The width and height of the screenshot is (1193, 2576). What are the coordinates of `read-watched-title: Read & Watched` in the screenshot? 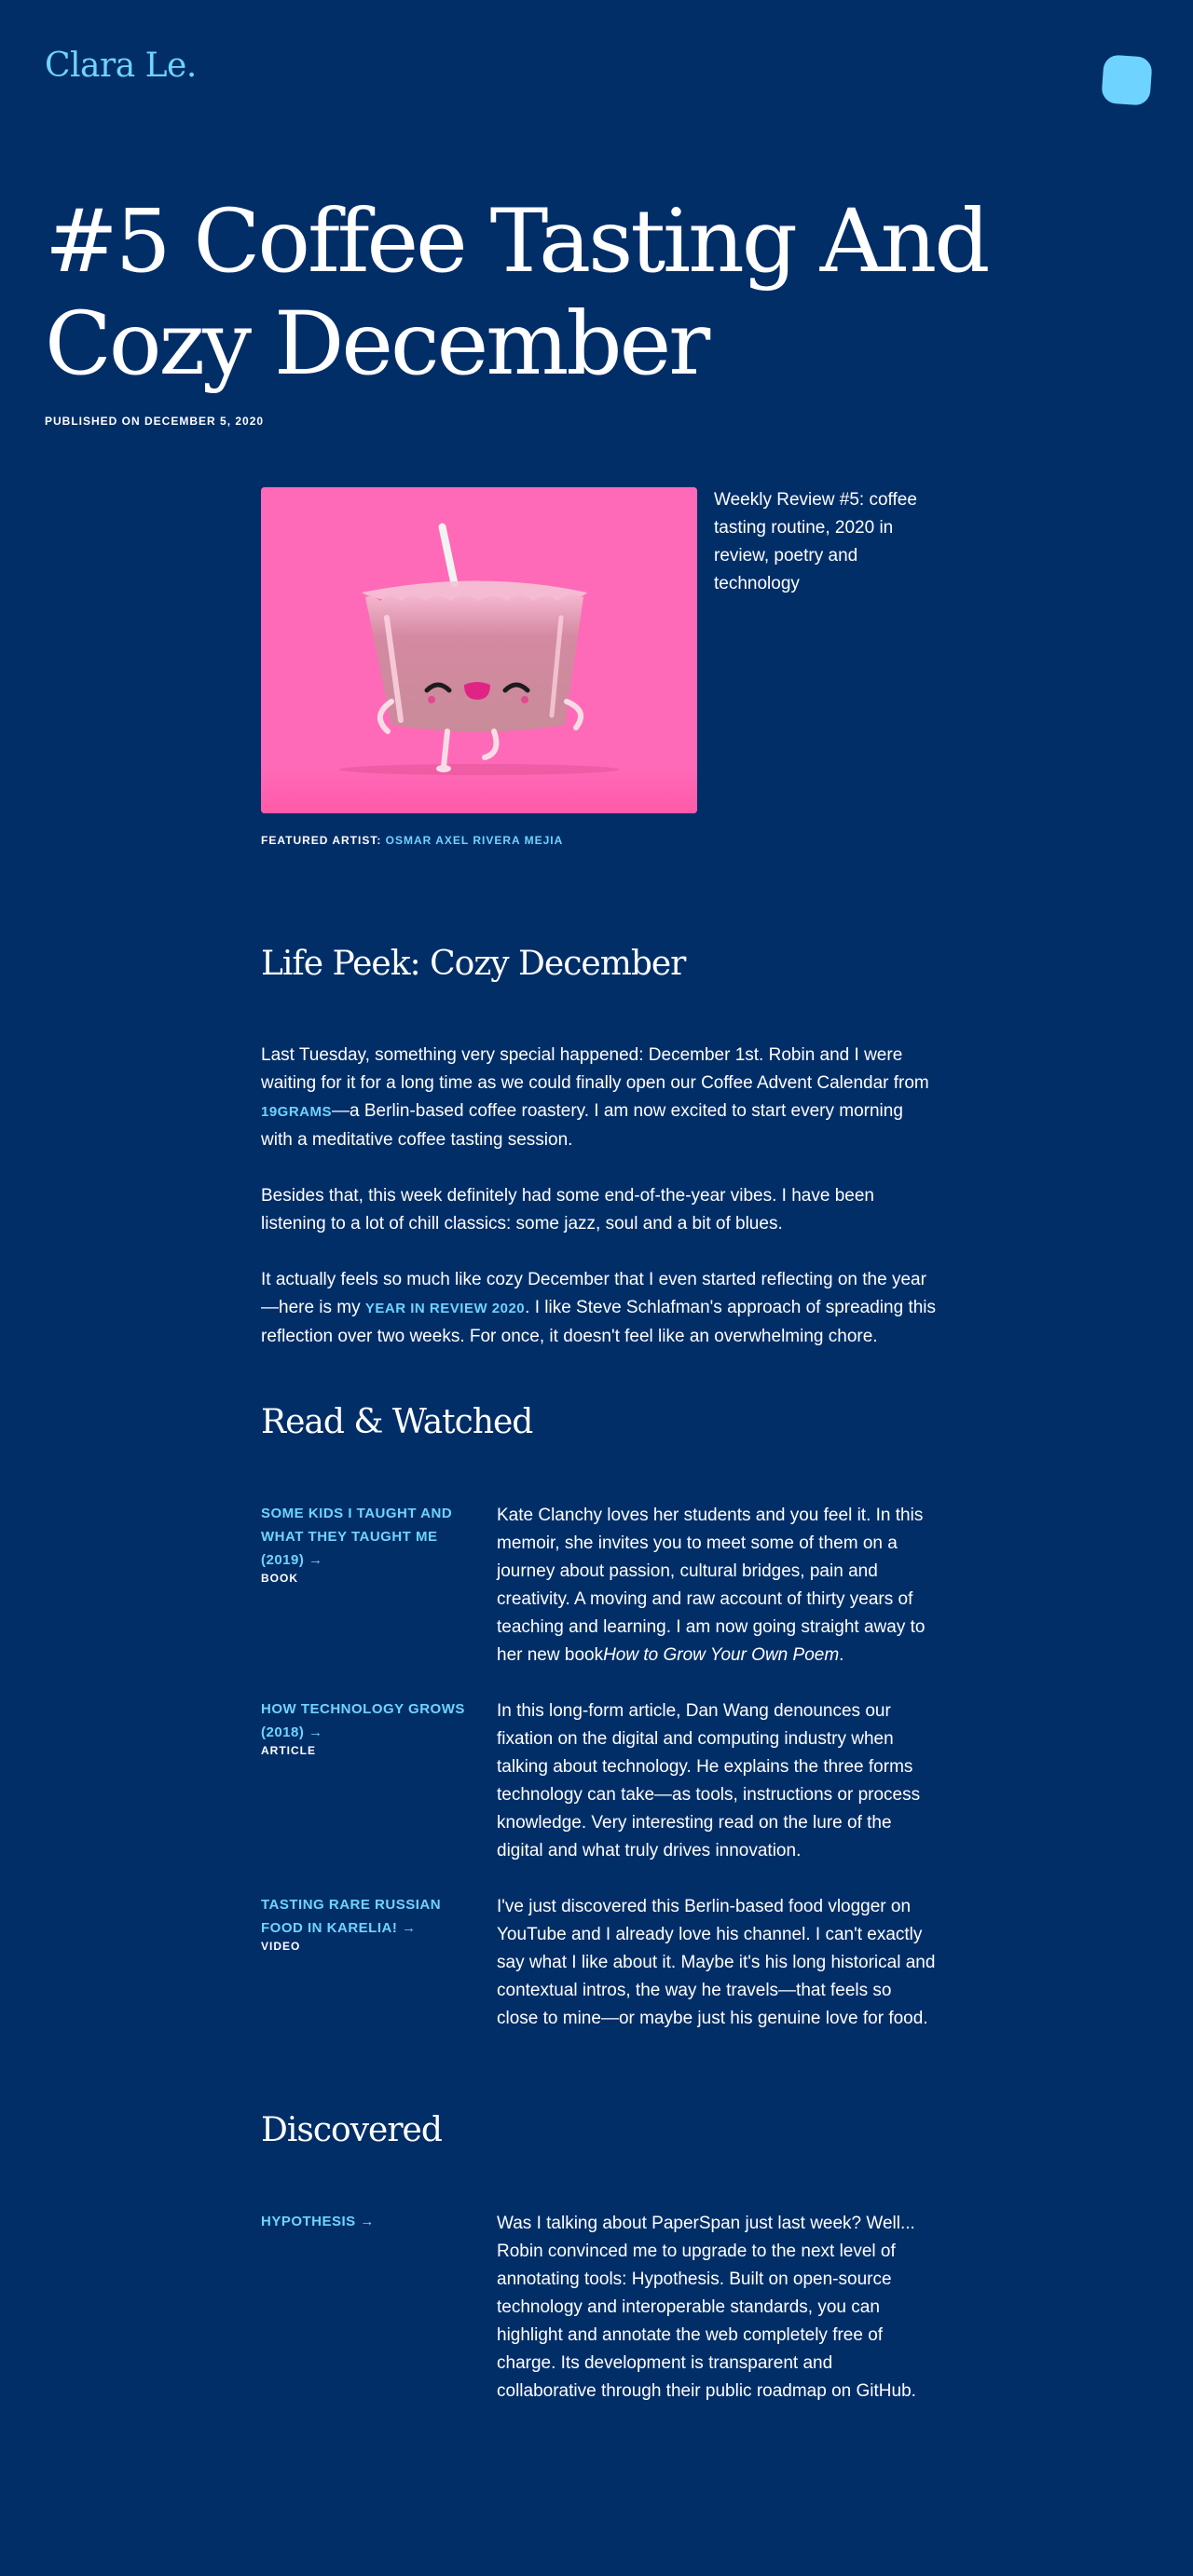 It's located at (397, 1422).